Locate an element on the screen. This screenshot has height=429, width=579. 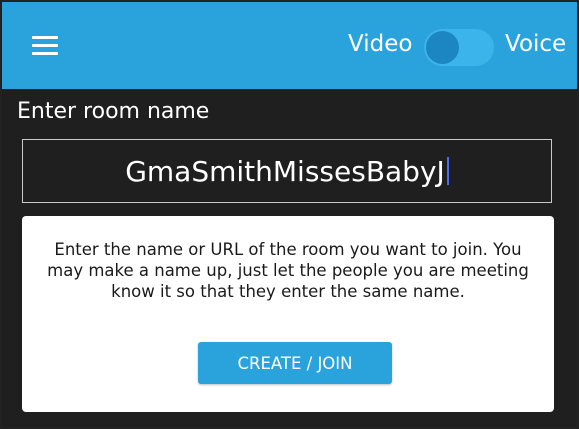
create-join-button: CREATE / JOIN is located at coordinates (295, 363).